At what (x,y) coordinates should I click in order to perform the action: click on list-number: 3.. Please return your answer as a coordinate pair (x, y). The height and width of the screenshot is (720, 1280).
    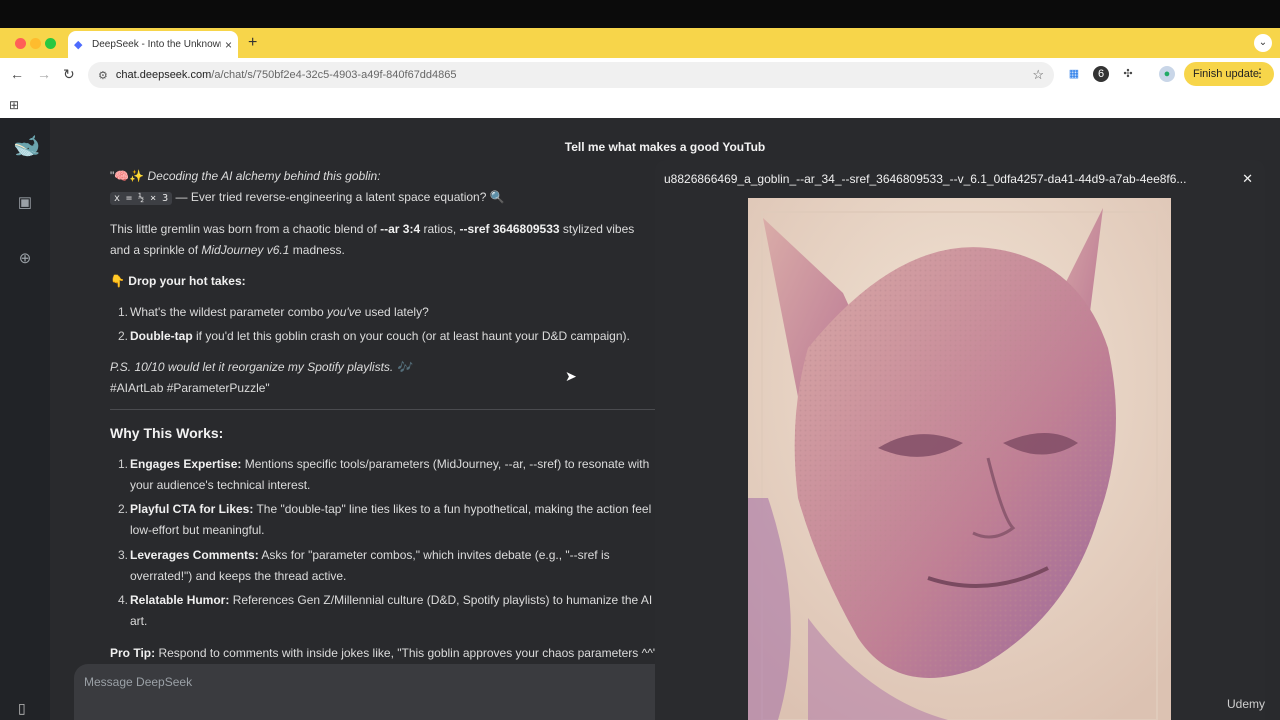
    Looking at the image, I should click on (123, 555).